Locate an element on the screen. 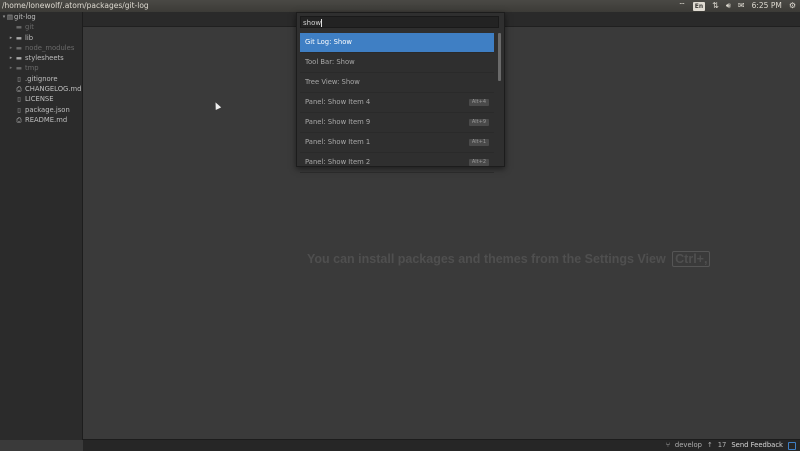 This screenshot has height=451, width=800. command-keybinding: Alt+9 is located at coordinates (478, 122).